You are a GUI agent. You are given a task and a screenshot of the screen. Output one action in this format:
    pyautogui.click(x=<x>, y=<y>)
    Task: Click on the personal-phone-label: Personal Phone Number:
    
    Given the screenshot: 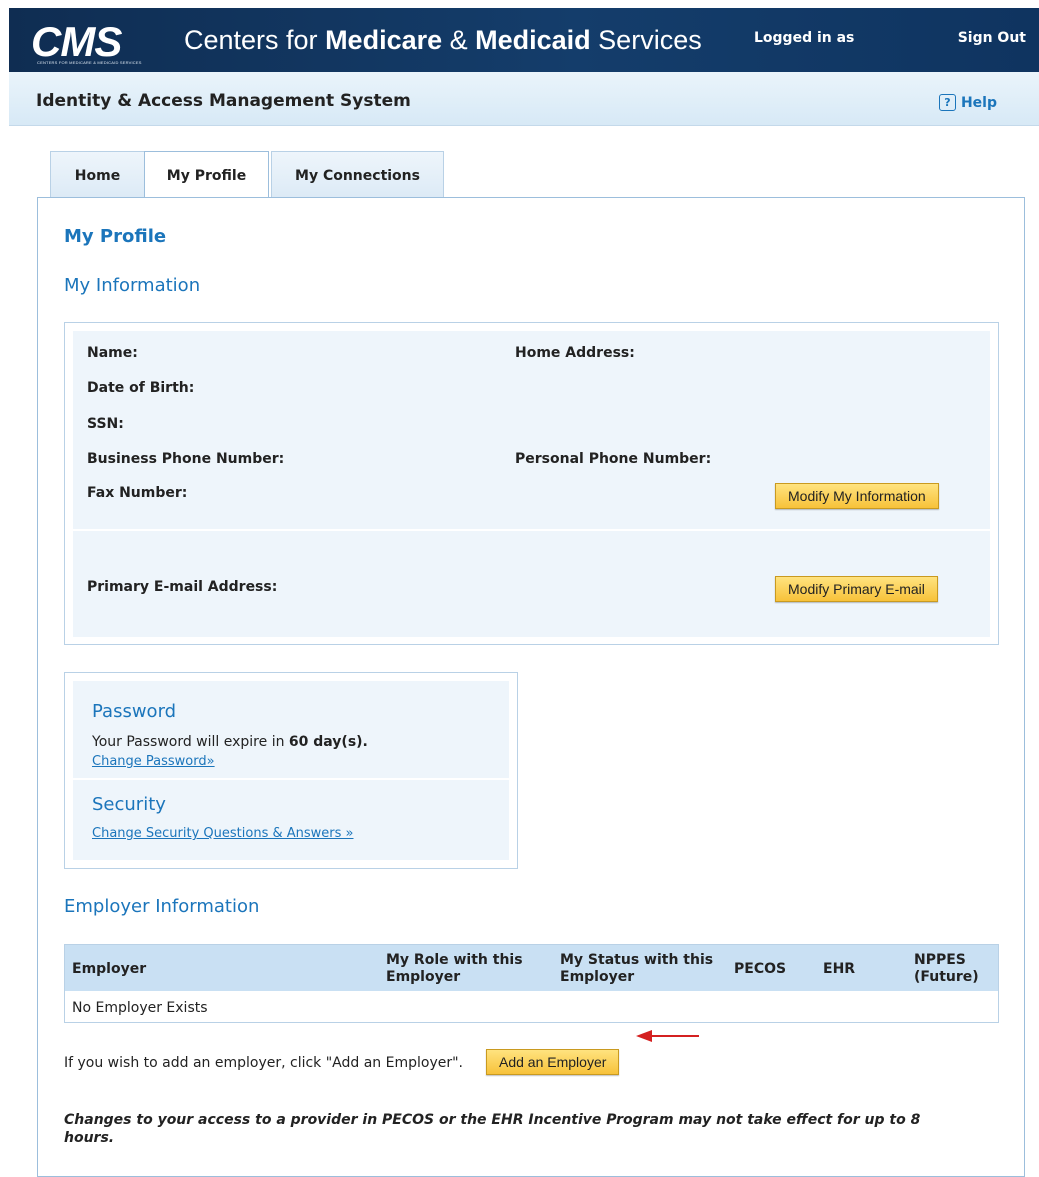 What is the action you would take?
    pyautogui.click(x=613, y=459)
    